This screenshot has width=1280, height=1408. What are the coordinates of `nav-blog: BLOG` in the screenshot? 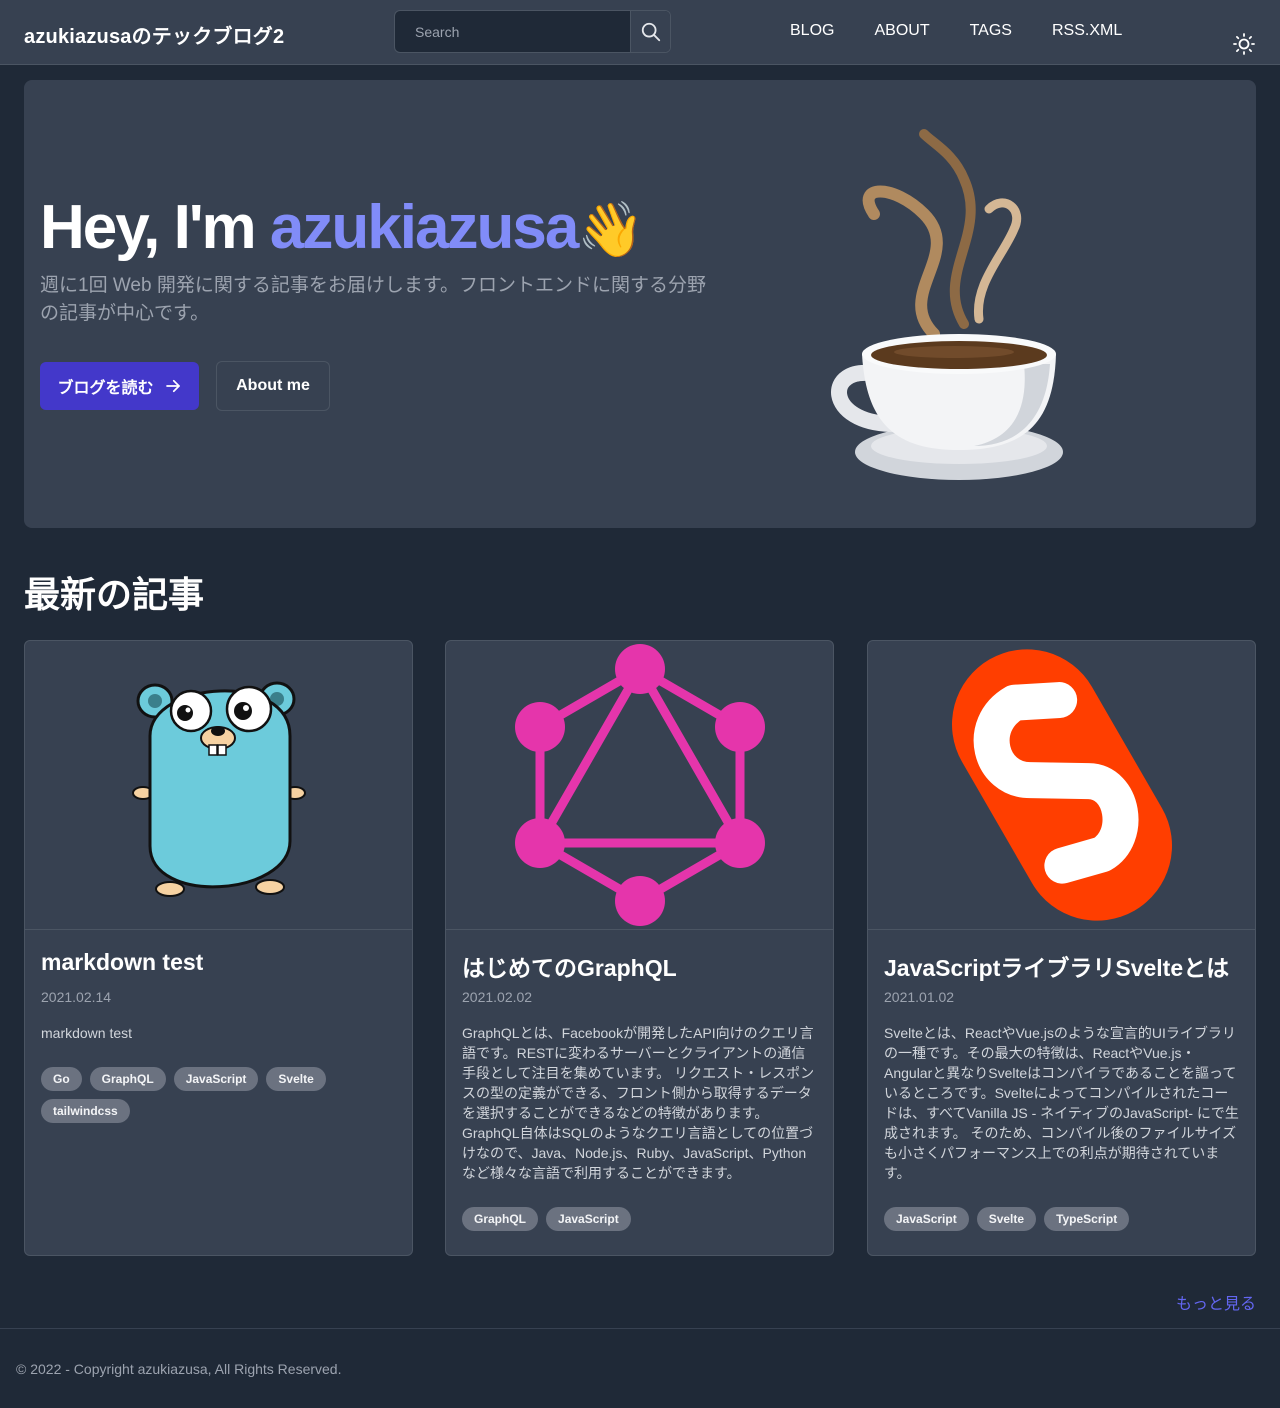 It's located at (812, 31).